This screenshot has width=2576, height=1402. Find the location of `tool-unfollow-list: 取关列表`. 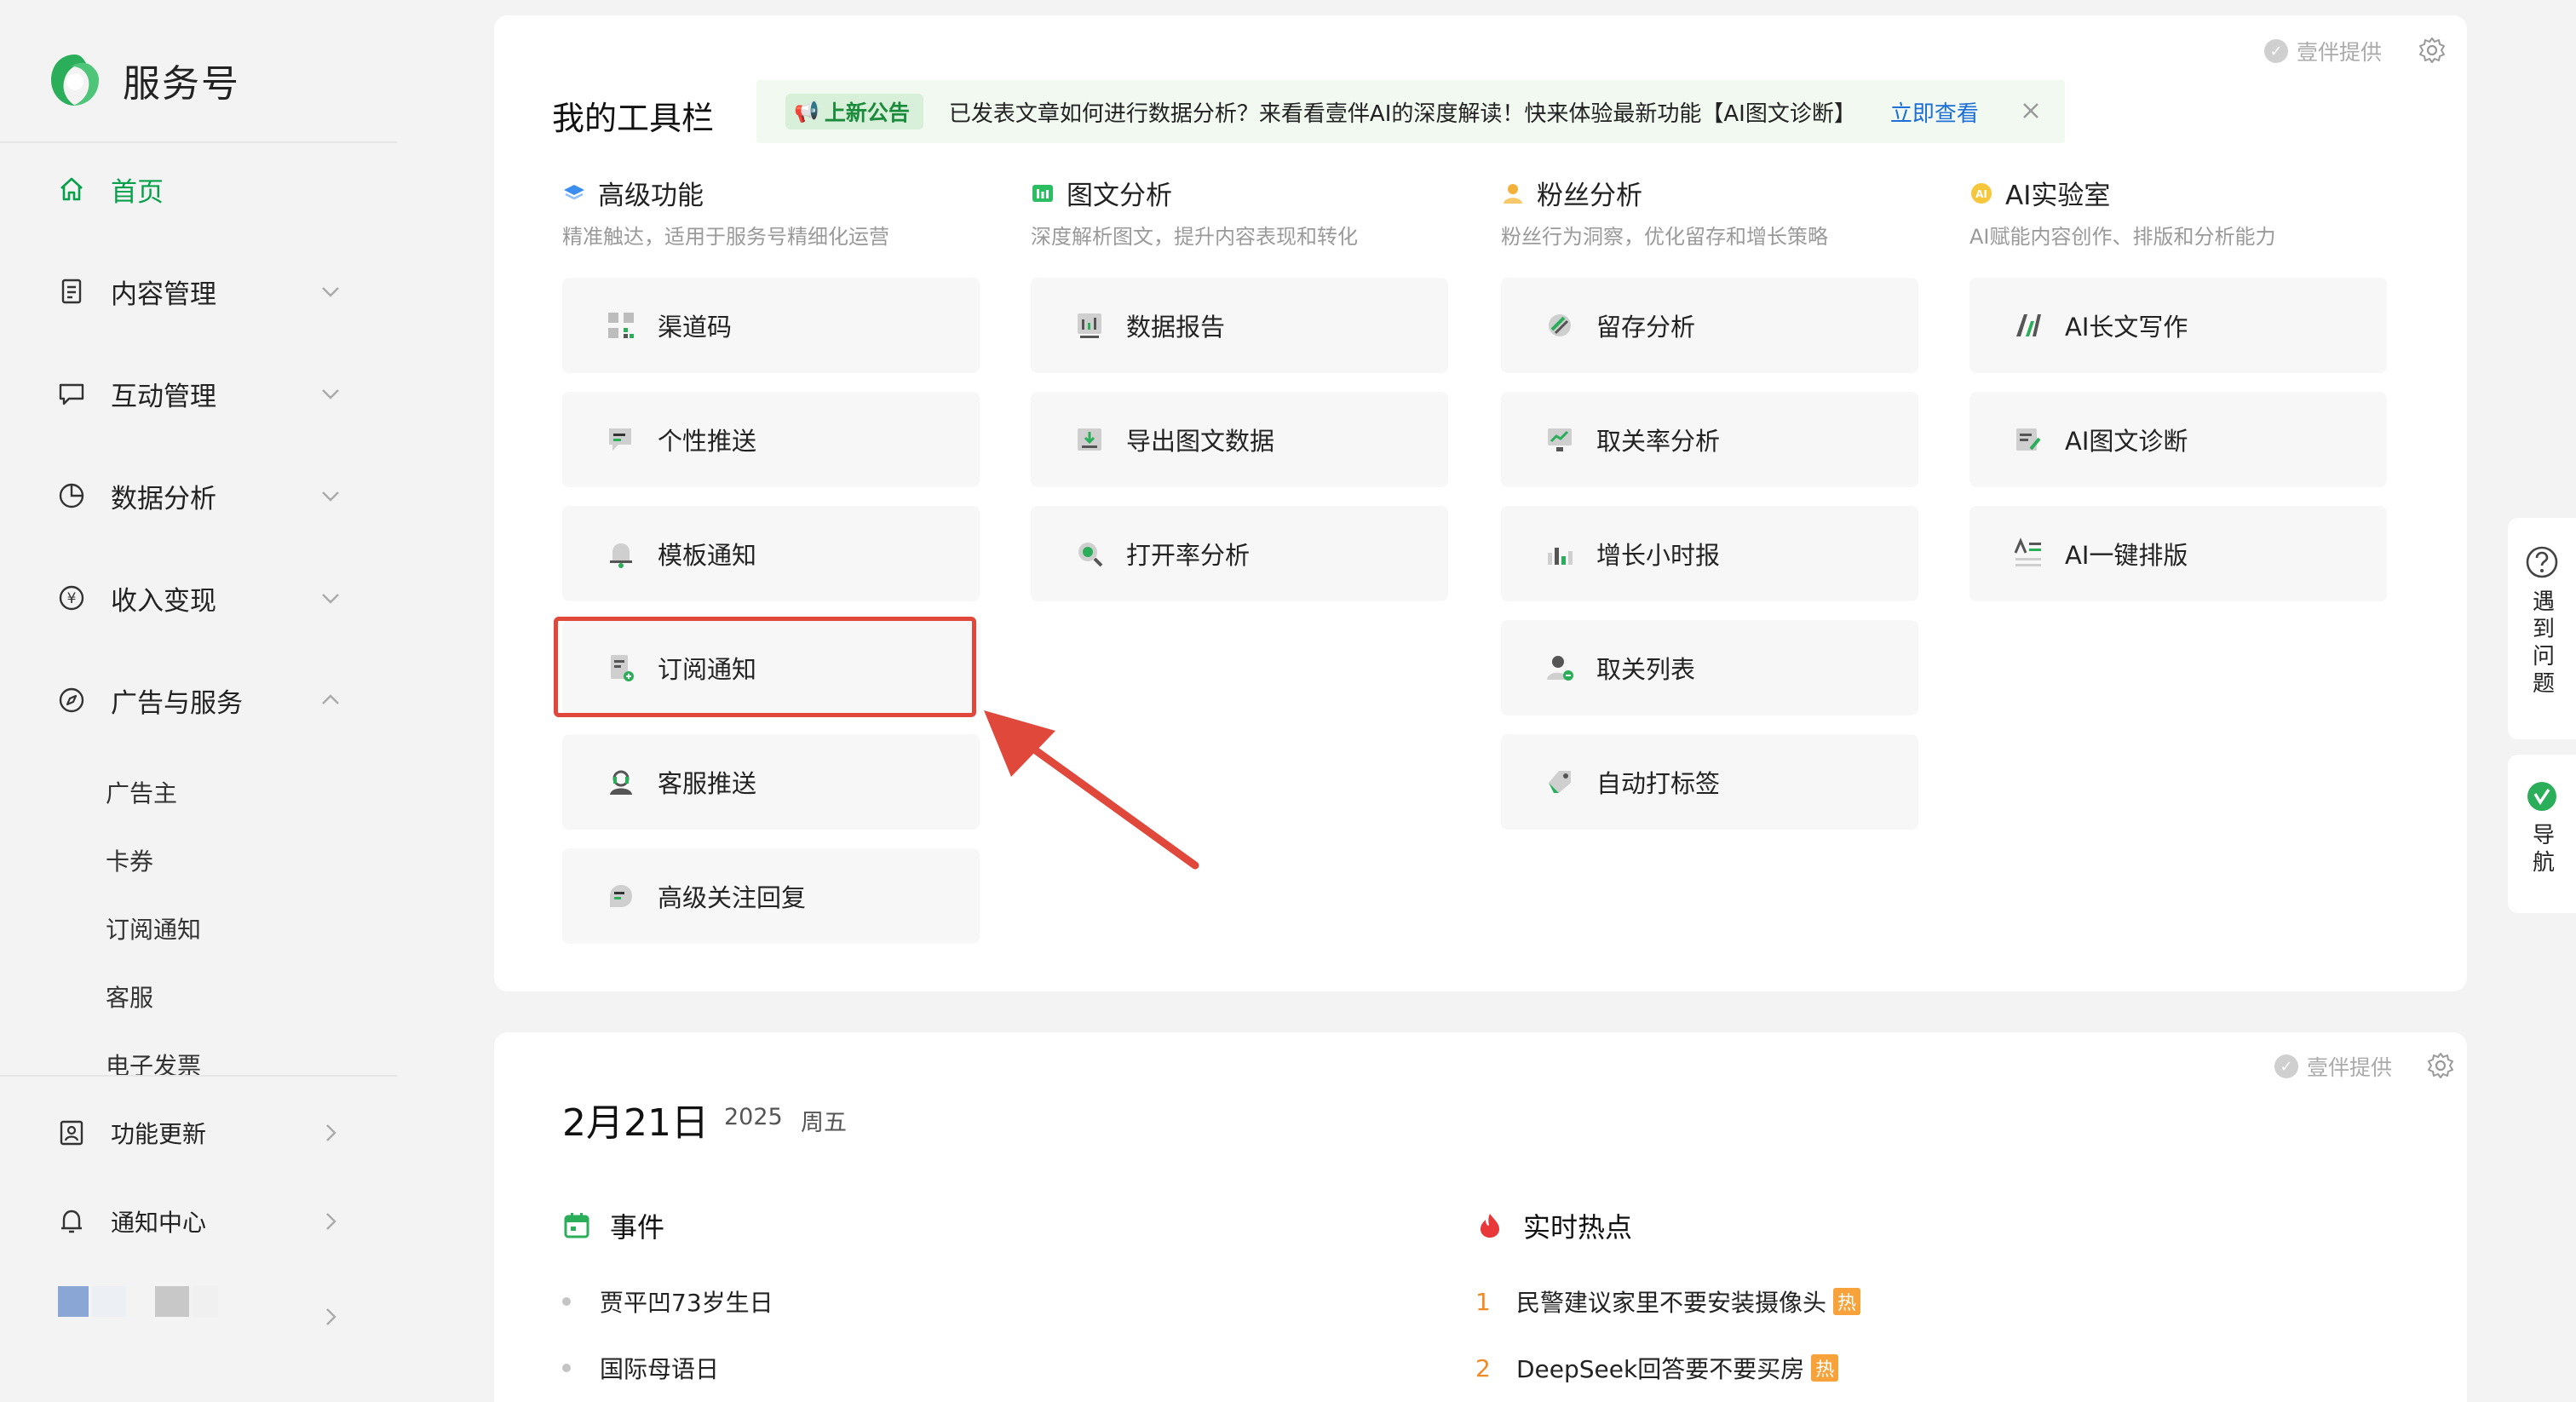

tool-unfollow-list: 取关列表 is located at coordinates (1710, 667).